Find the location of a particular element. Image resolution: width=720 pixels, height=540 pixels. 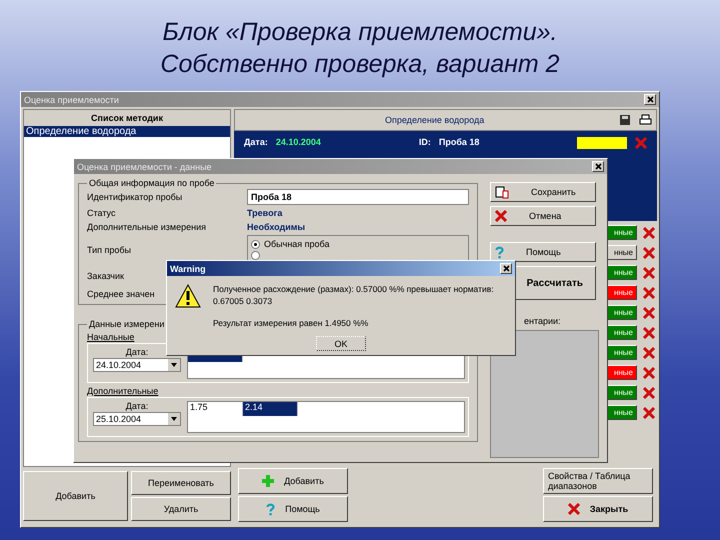

field-label: Идентификатор пробы is located at coordinates (134, 197).